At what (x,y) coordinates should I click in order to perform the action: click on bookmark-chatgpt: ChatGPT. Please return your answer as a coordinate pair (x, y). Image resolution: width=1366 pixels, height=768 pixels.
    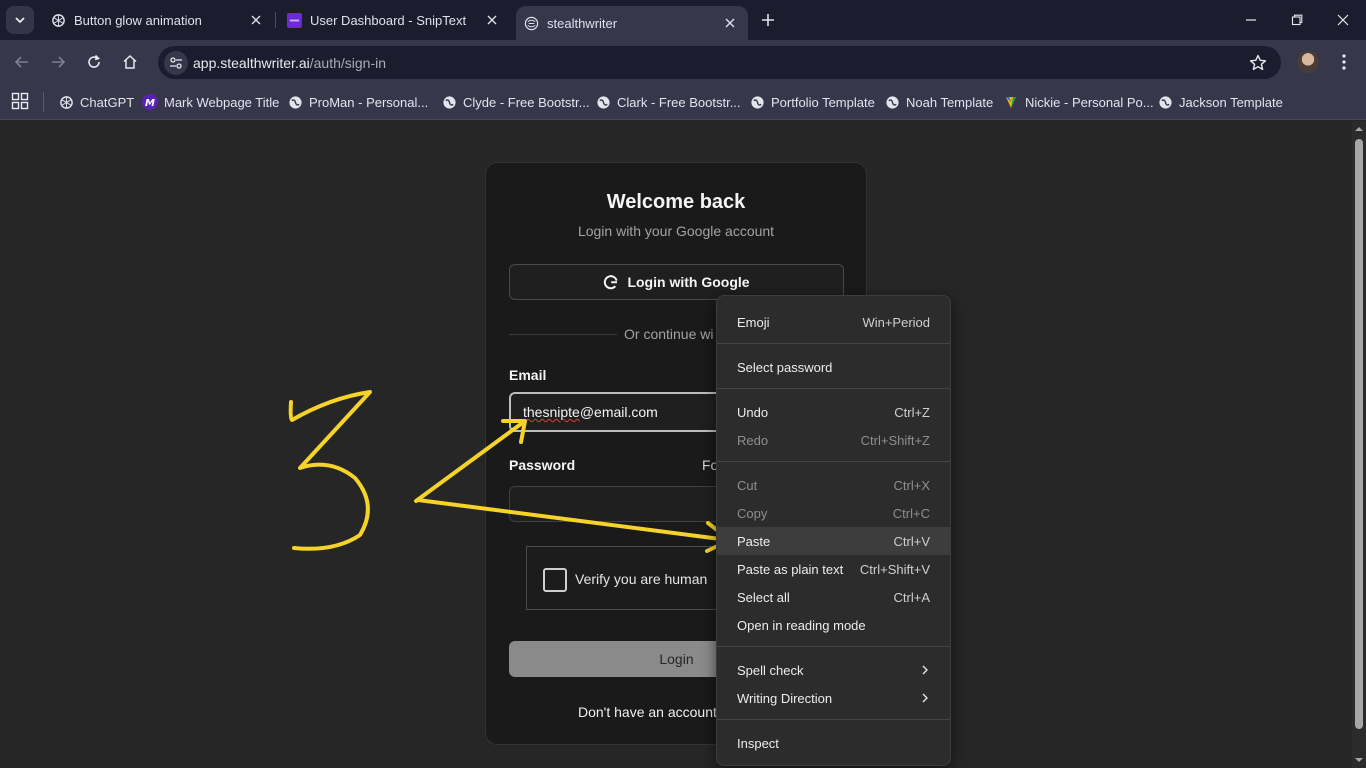
    Looking at the image, I should click on (96, 102).